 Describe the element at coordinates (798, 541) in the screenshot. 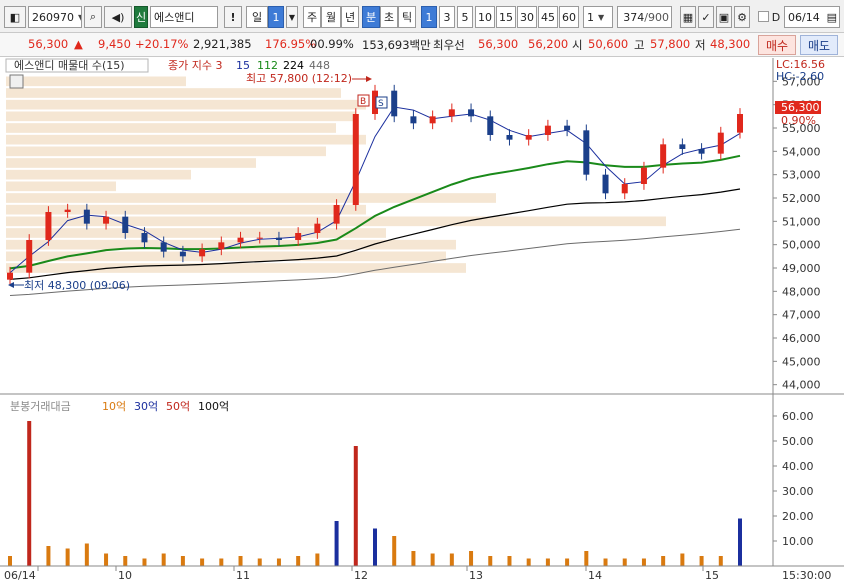

I see `volume-tick-label: 10.00` at that location.